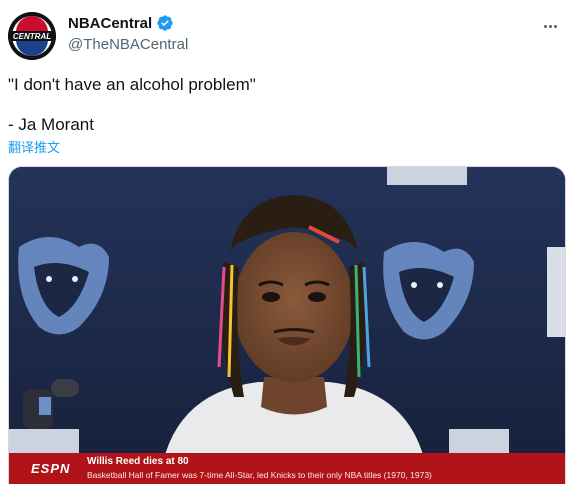 Image resolution: width=574 pixels, height=484 pixels. What do you see at coordinates (165, 23) in the screenshot?
I see `verified-badge-icon` at bounding box center [165, 23].